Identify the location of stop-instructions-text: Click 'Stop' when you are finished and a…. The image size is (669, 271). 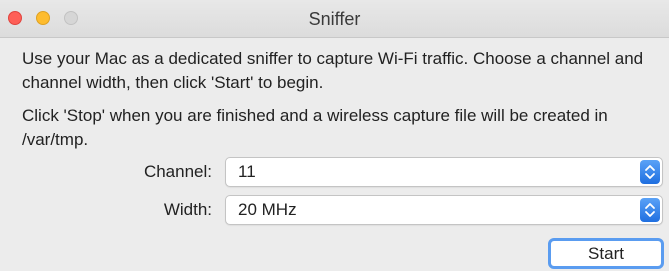
(315, 127).